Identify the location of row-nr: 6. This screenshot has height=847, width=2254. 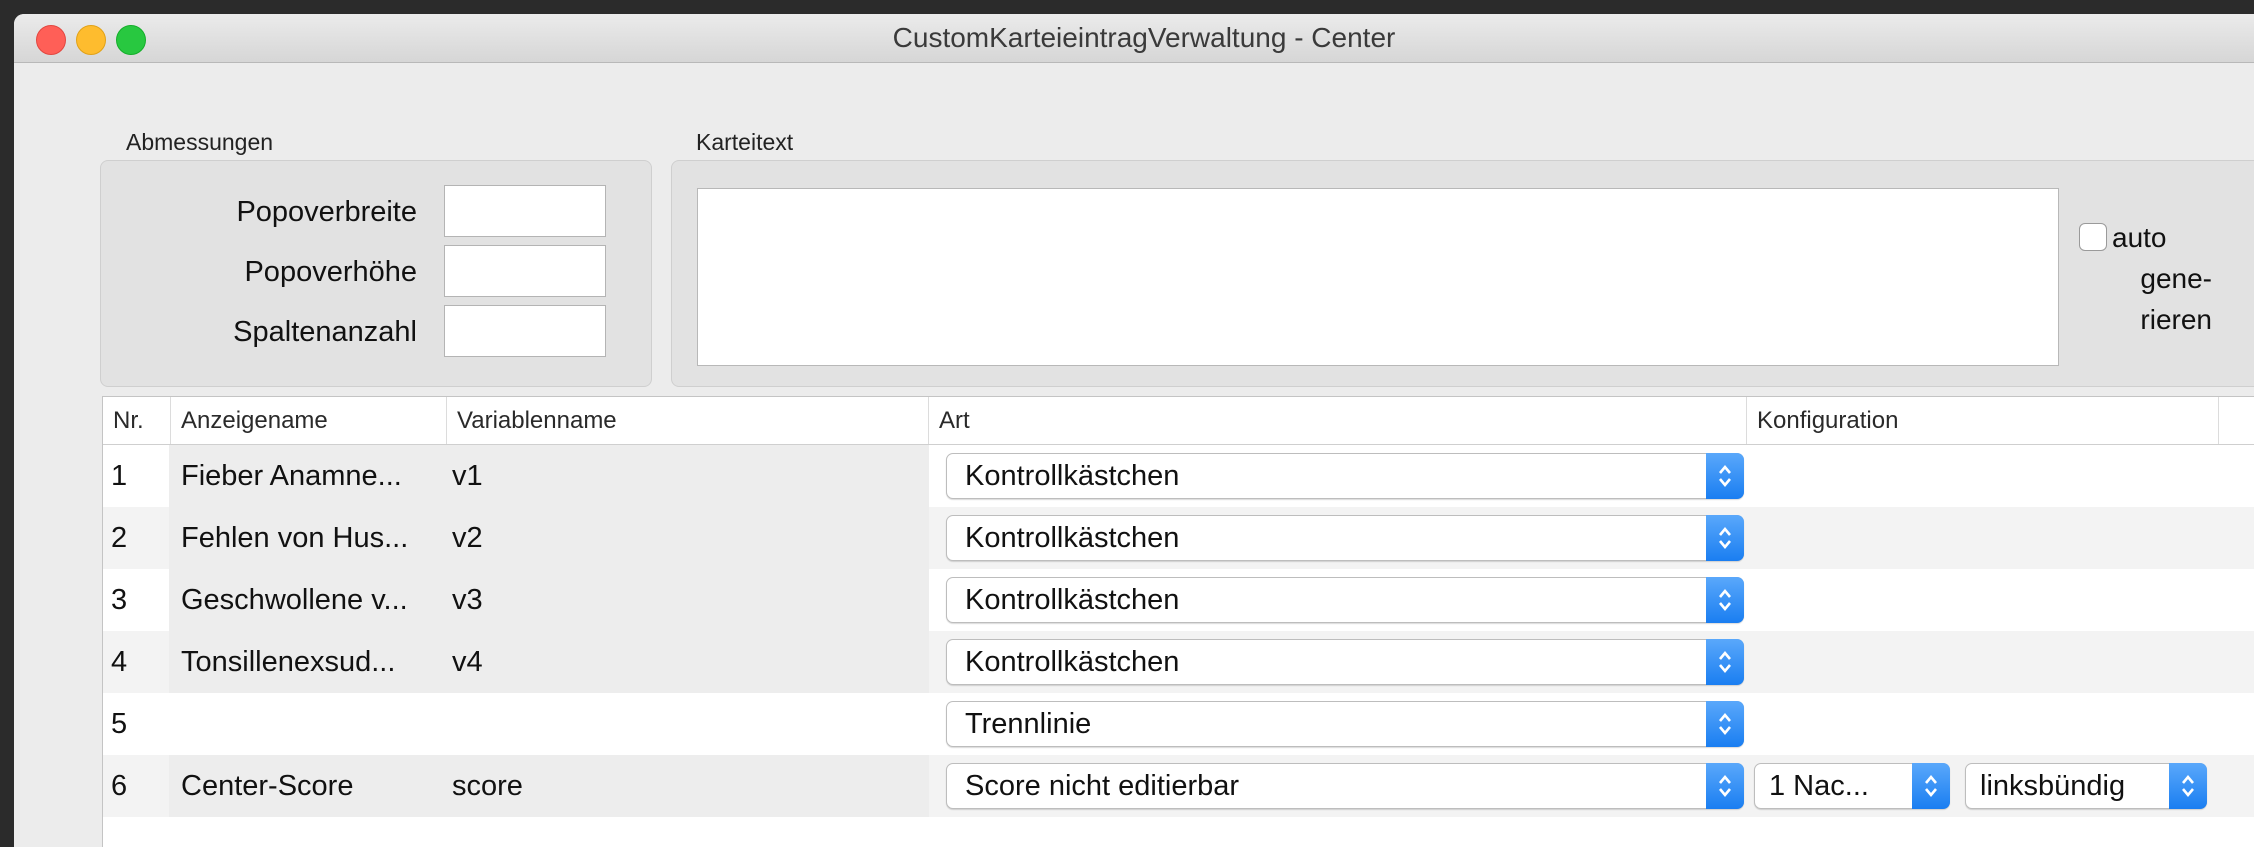
(119, 786).